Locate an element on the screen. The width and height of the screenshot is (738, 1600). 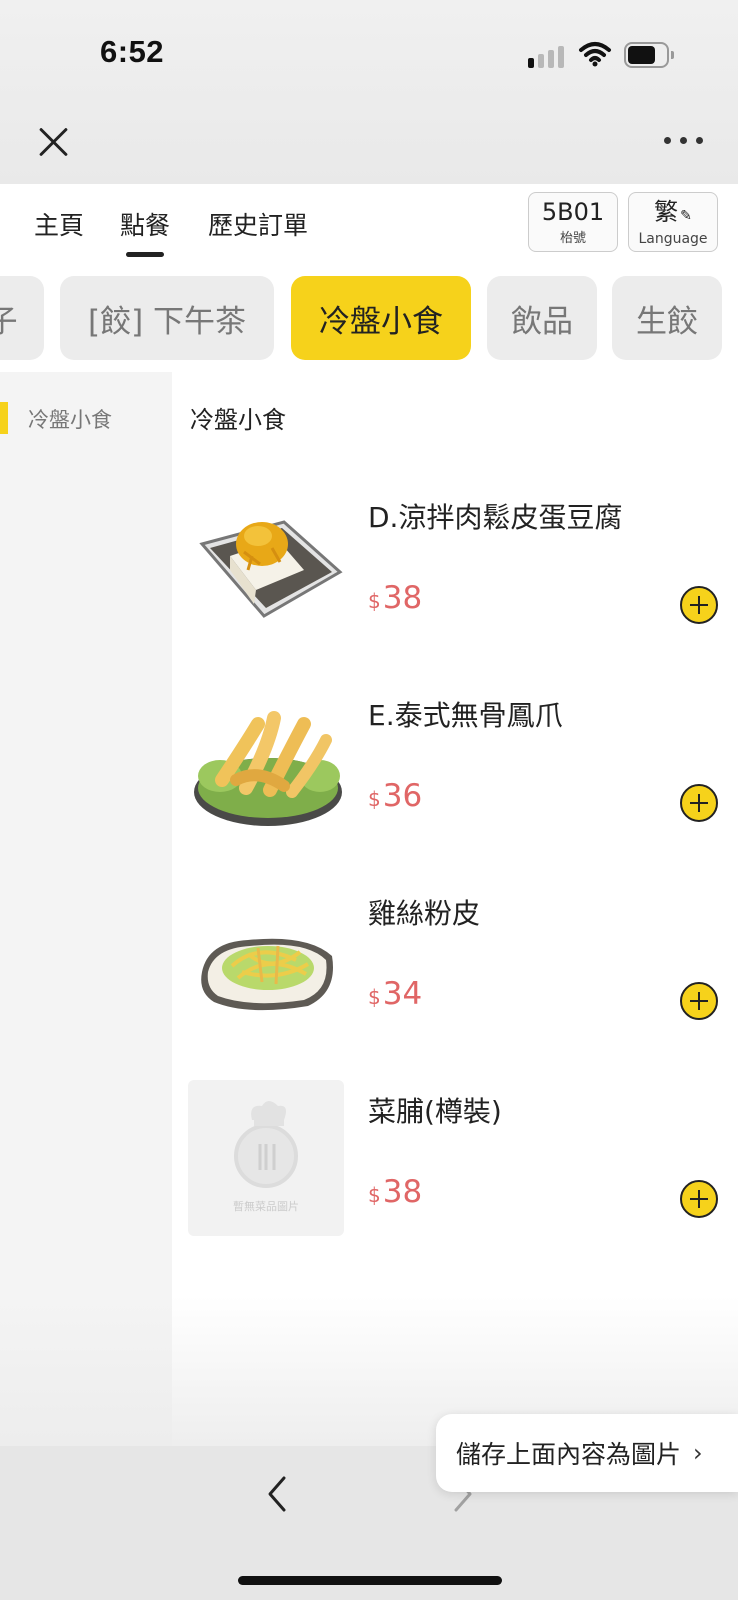
app-header: 主頁 點餐 歷史訂單 5B01 枱號 繁 ✎ Language is located at coordinates (369, 228).